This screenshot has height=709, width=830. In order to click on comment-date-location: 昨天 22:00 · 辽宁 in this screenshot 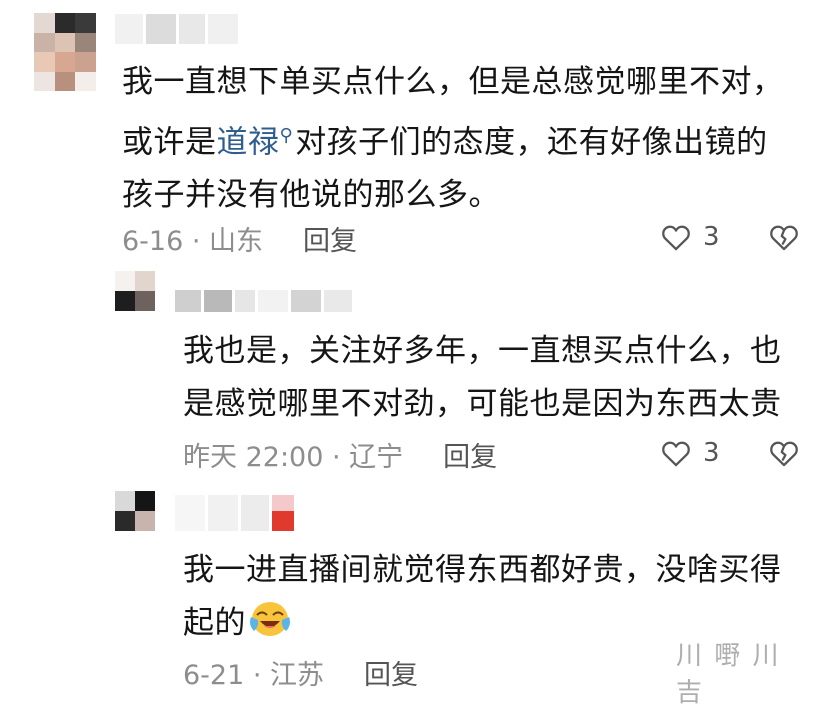, I will do `click(293, 457)`.